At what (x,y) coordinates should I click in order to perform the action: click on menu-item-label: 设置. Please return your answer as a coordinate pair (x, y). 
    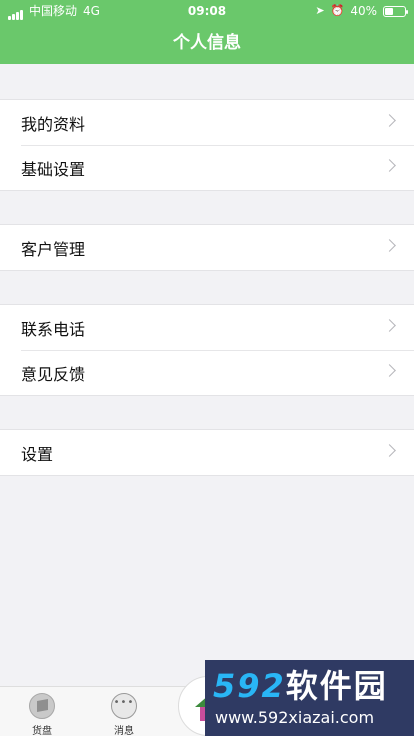
    Looking at the image, I should click on (37, 454).